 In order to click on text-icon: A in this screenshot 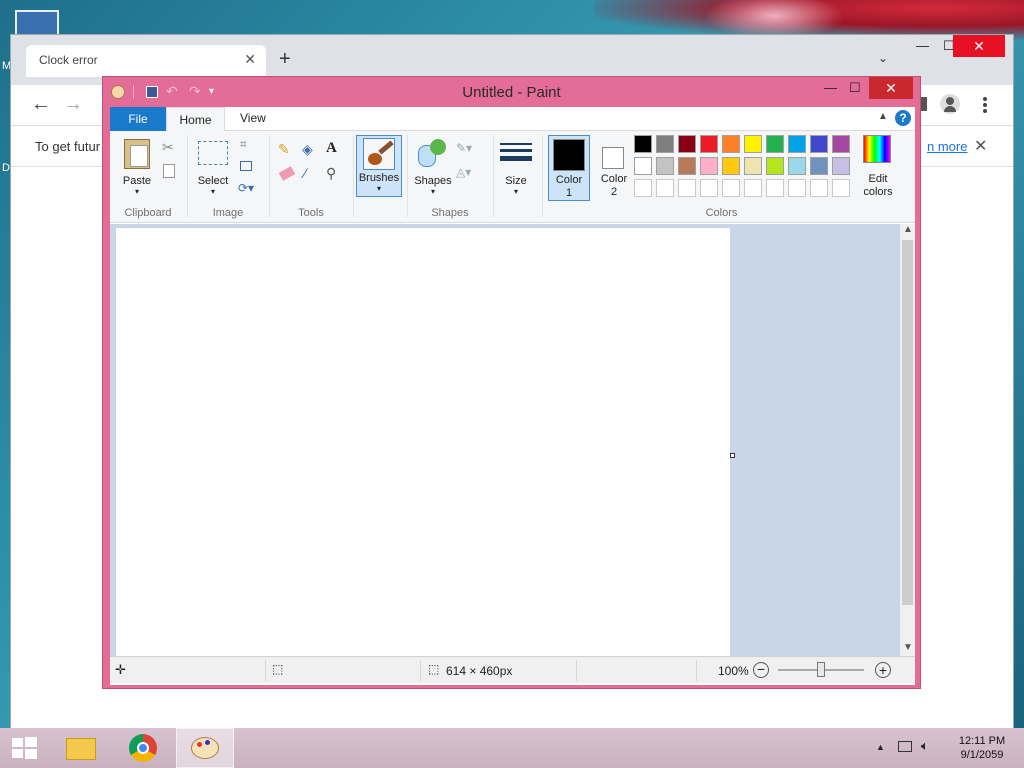, I will do `click(331, 148)`.